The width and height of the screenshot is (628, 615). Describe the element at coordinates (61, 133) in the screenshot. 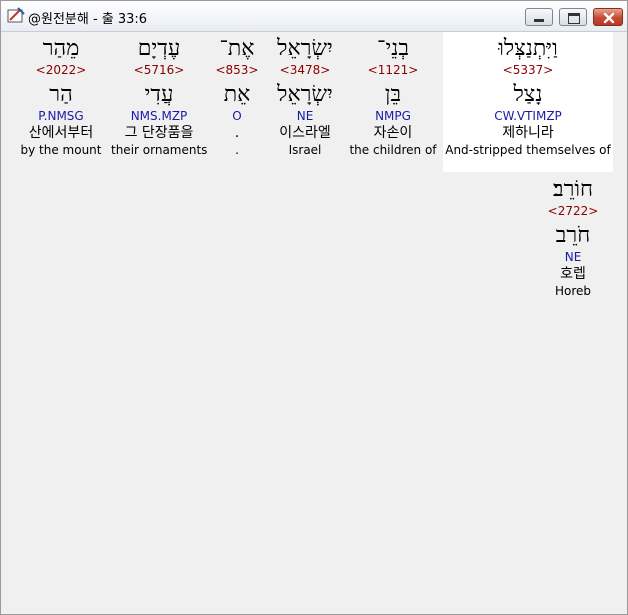

I see `korean-gloss: 산에서부터` at that location.